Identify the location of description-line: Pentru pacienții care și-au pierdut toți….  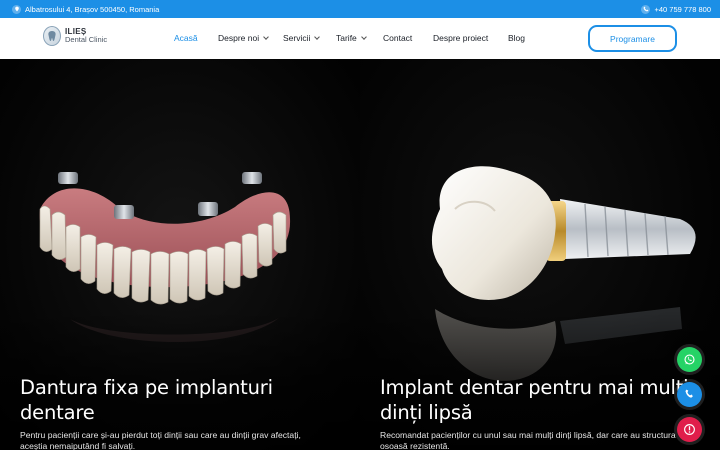
(160, 435).